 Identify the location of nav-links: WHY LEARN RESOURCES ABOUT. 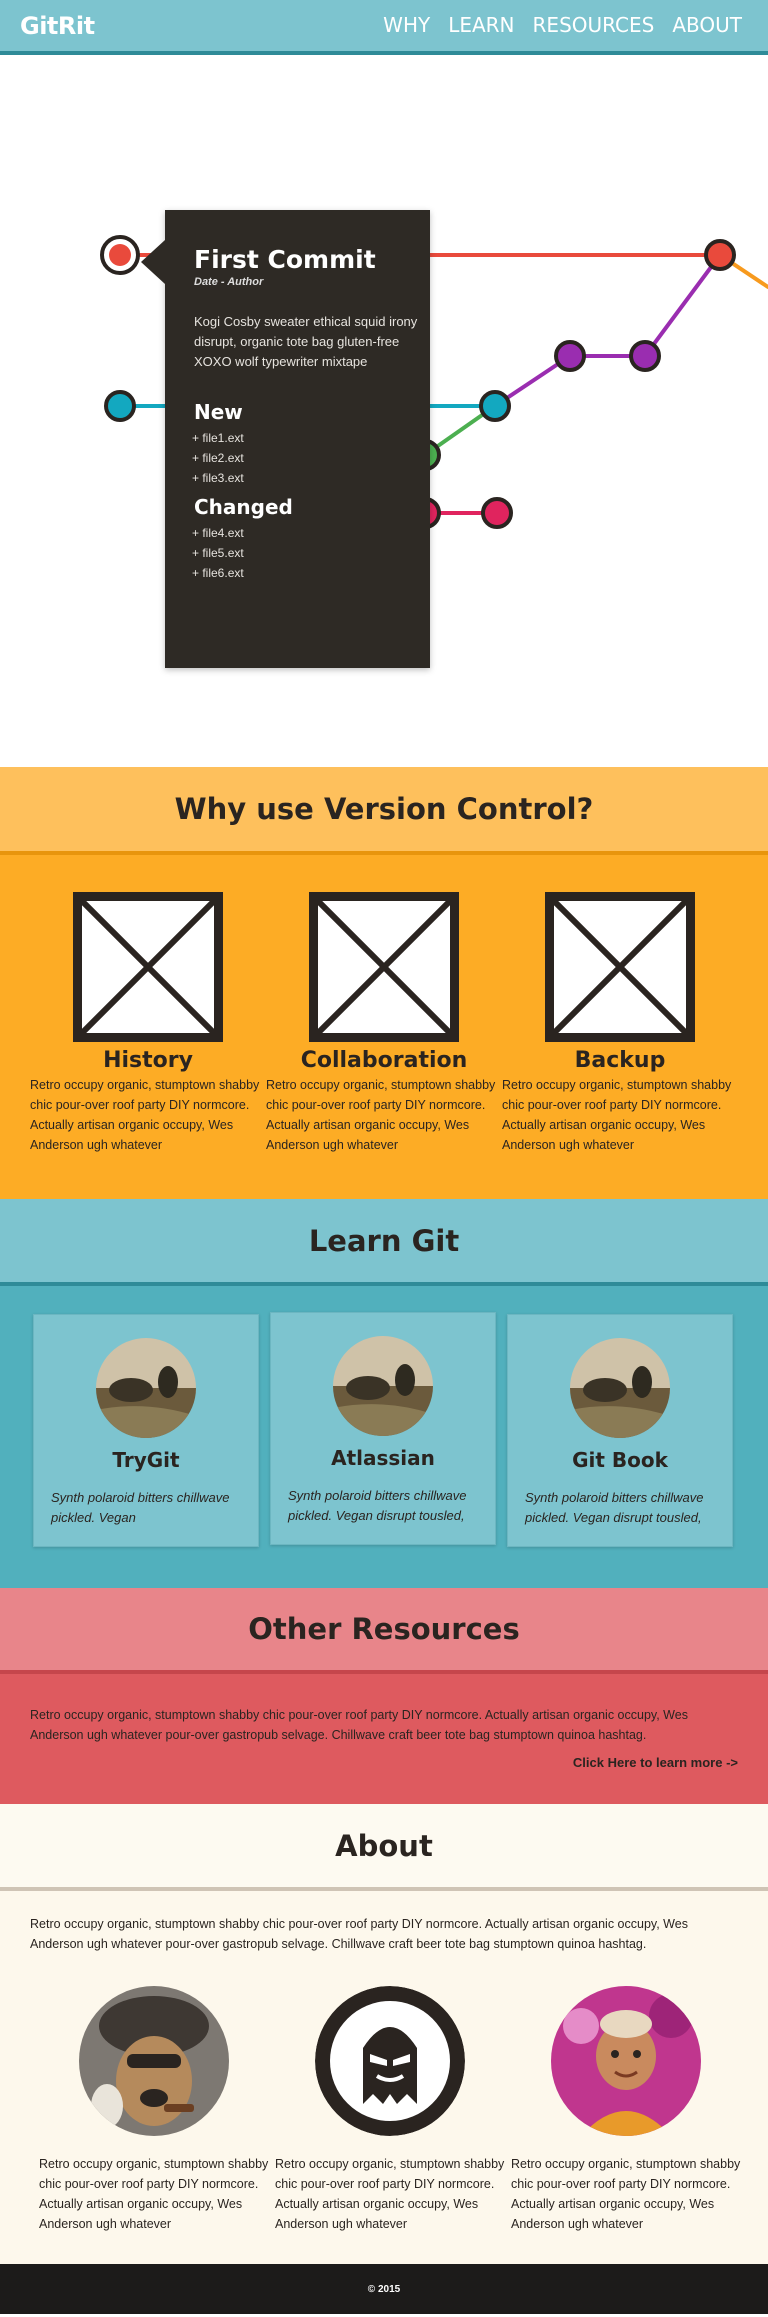
(562, 25).